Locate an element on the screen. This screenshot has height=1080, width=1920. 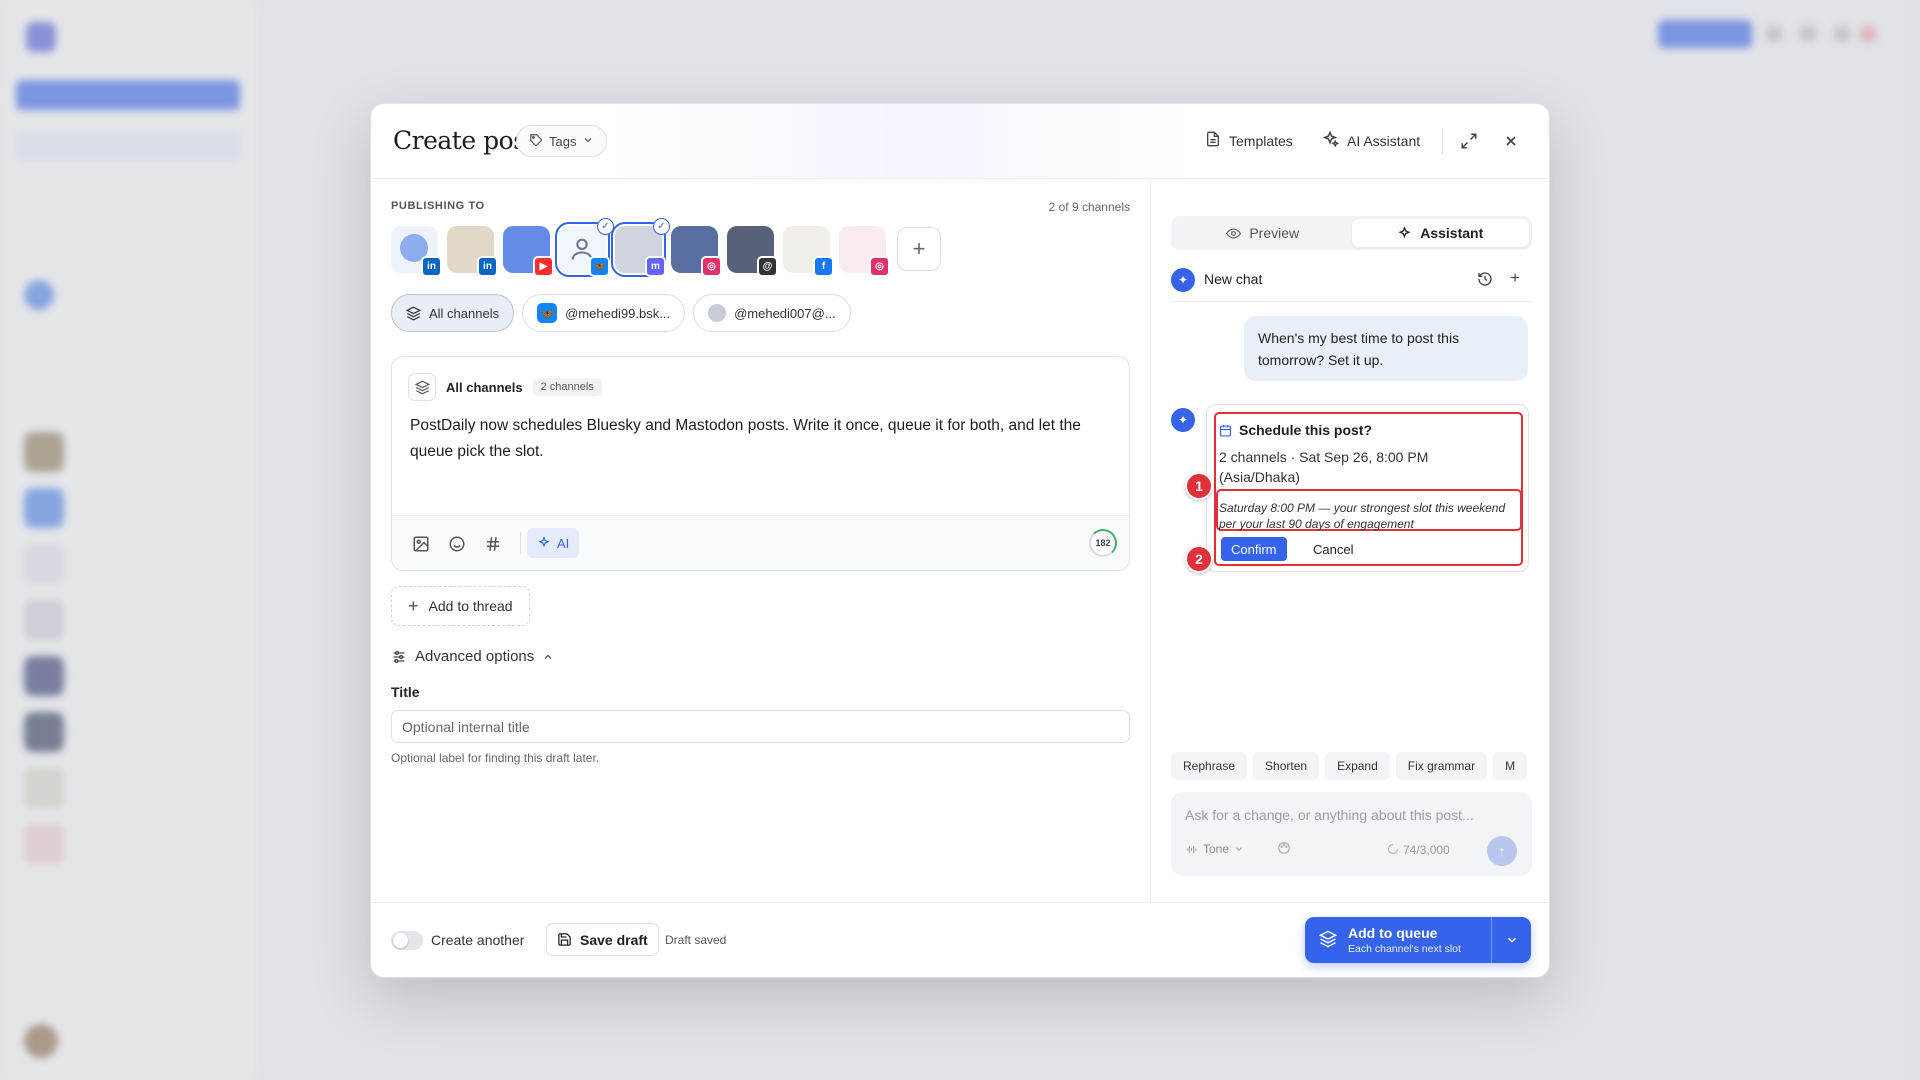
channel-avatar-mastodon: m ✓ is located at coordinates (640, 247).